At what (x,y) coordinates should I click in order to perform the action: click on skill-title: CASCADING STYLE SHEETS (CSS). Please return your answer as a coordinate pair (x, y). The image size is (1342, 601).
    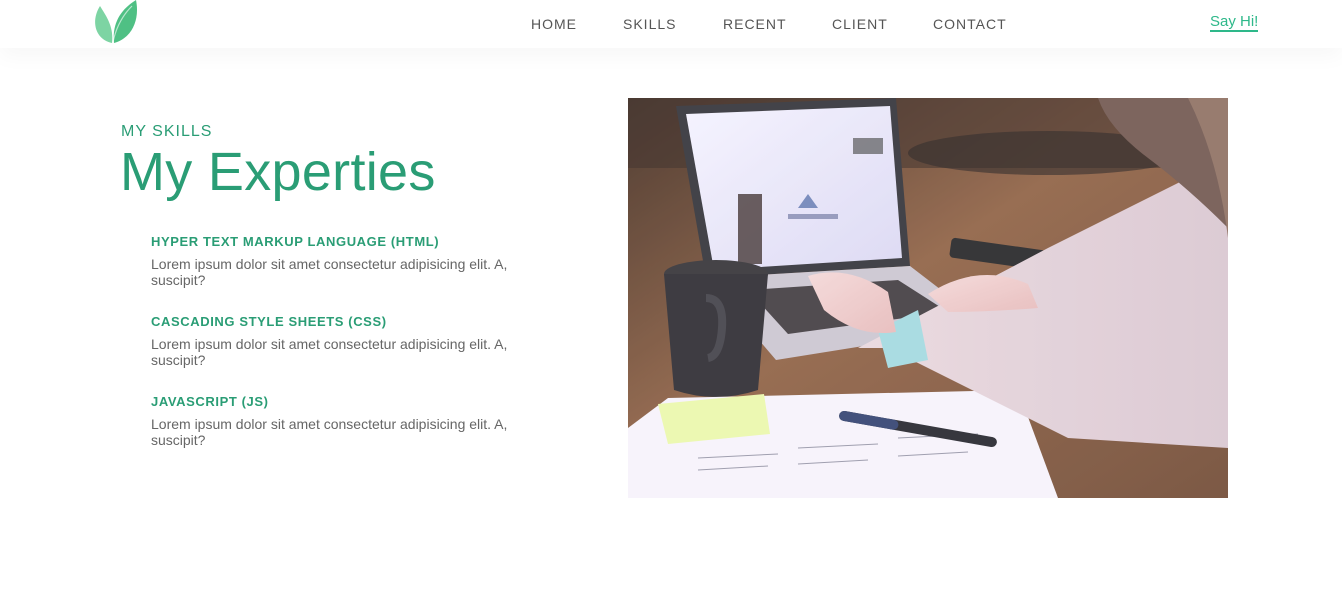
    Looking at the image, I should click on (269, 321).